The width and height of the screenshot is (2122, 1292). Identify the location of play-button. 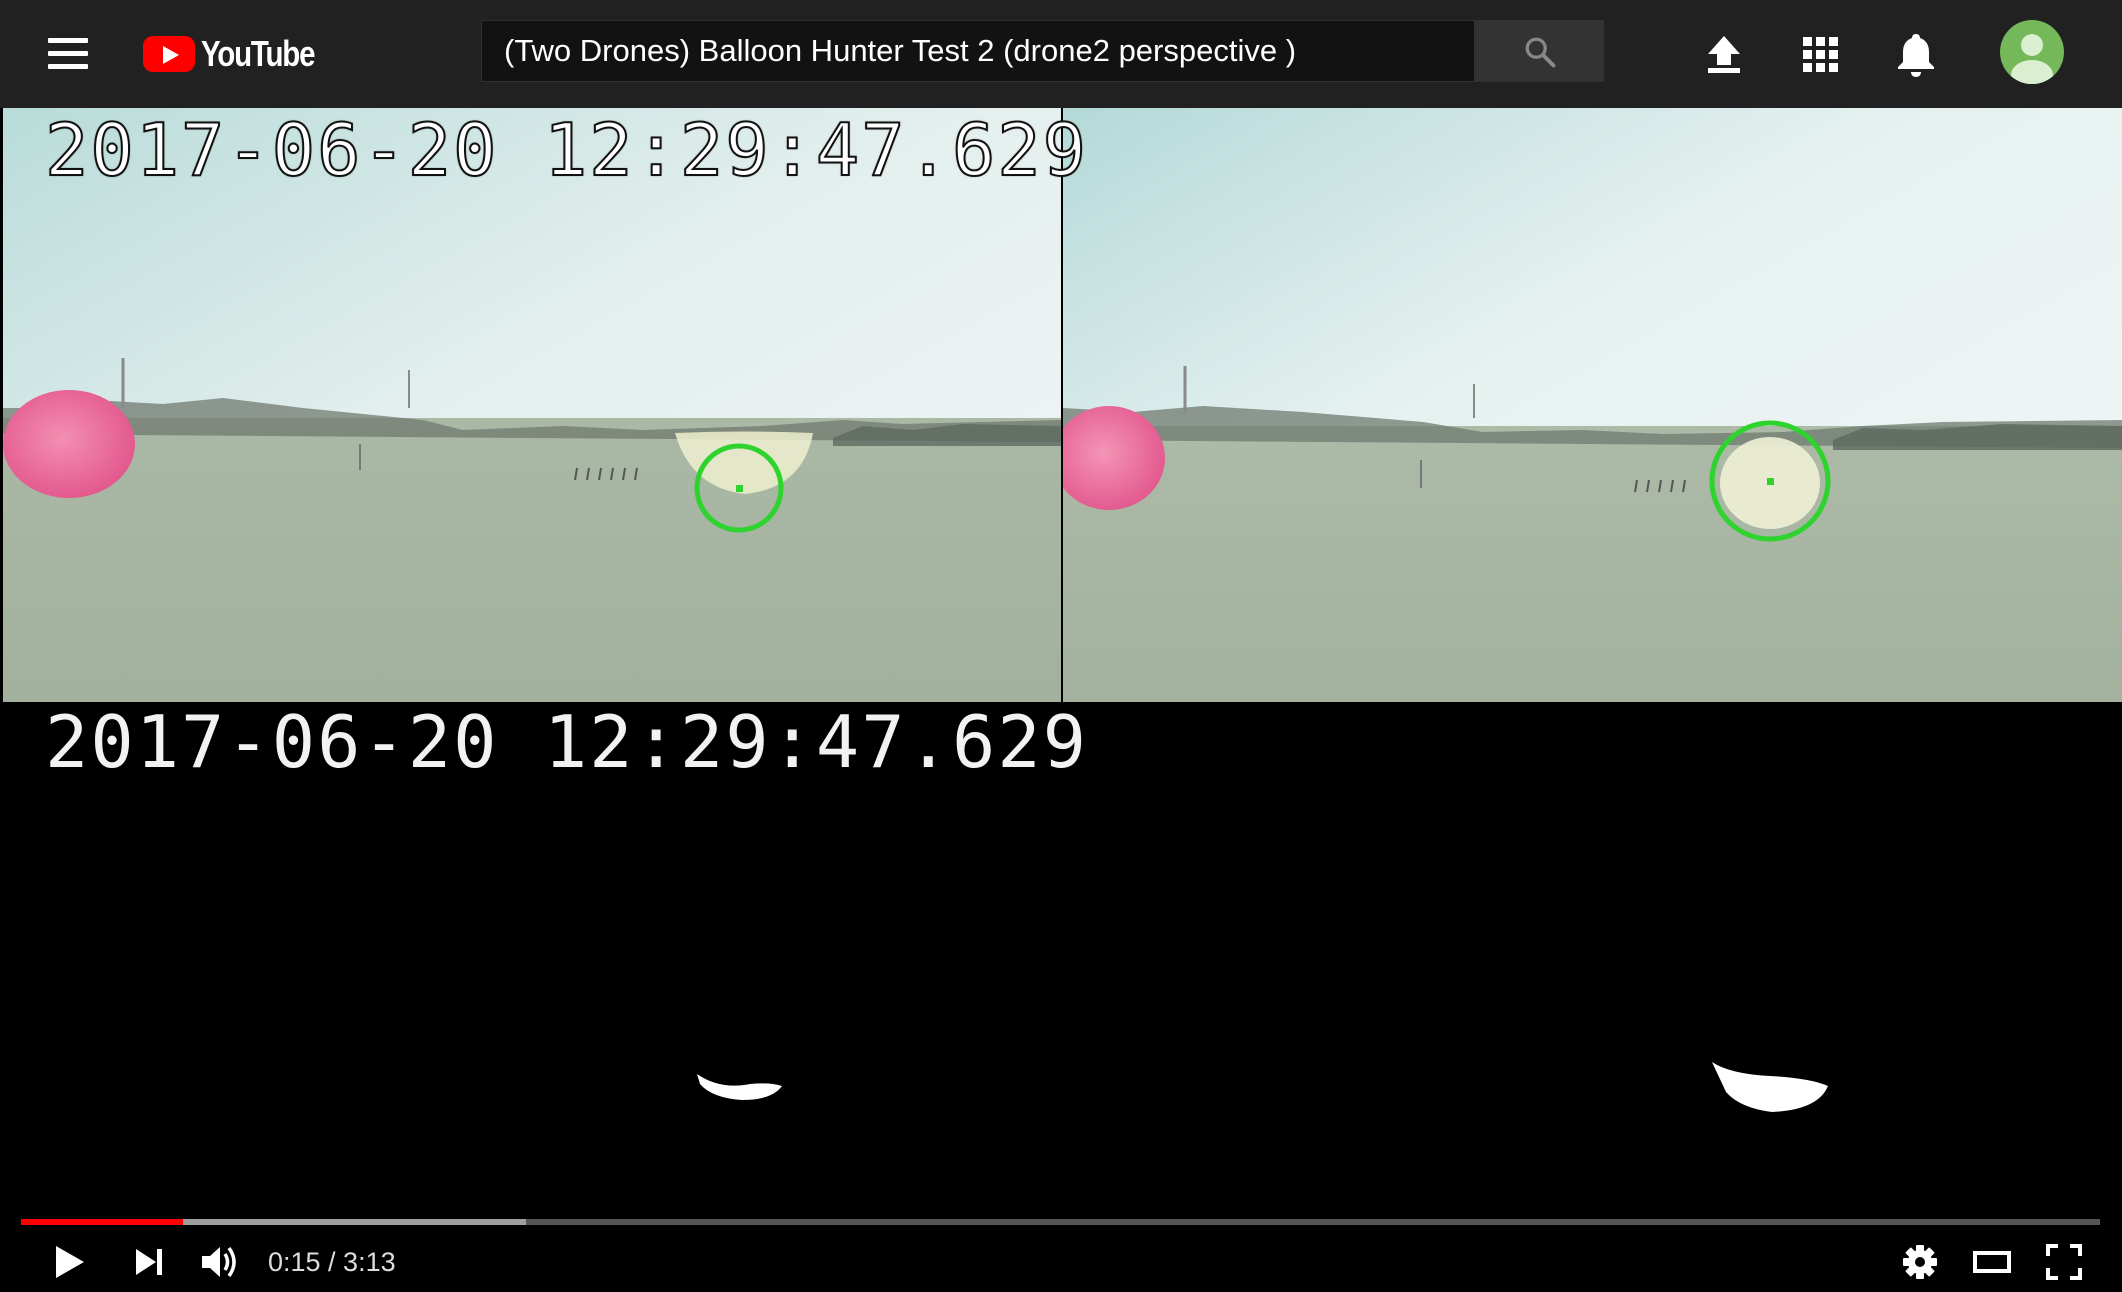
(68, 1262).